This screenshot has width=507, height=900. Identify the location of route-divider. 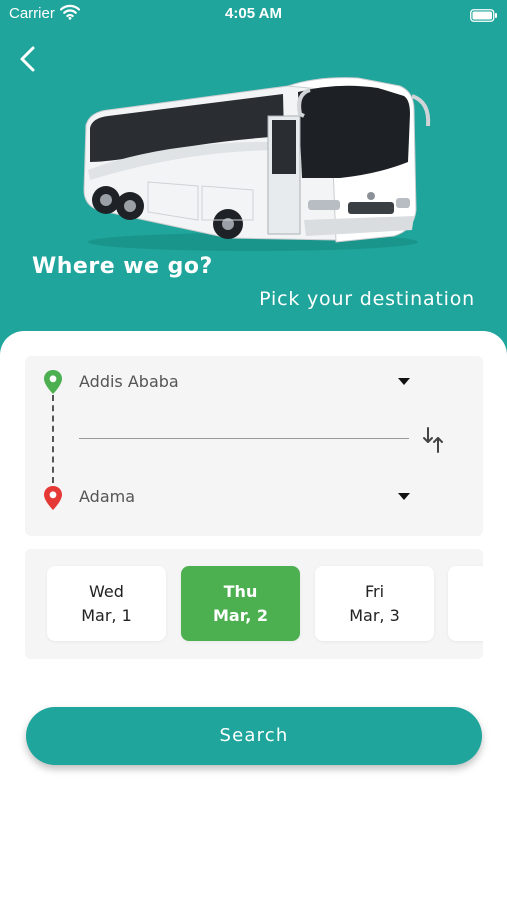
(244, 438).